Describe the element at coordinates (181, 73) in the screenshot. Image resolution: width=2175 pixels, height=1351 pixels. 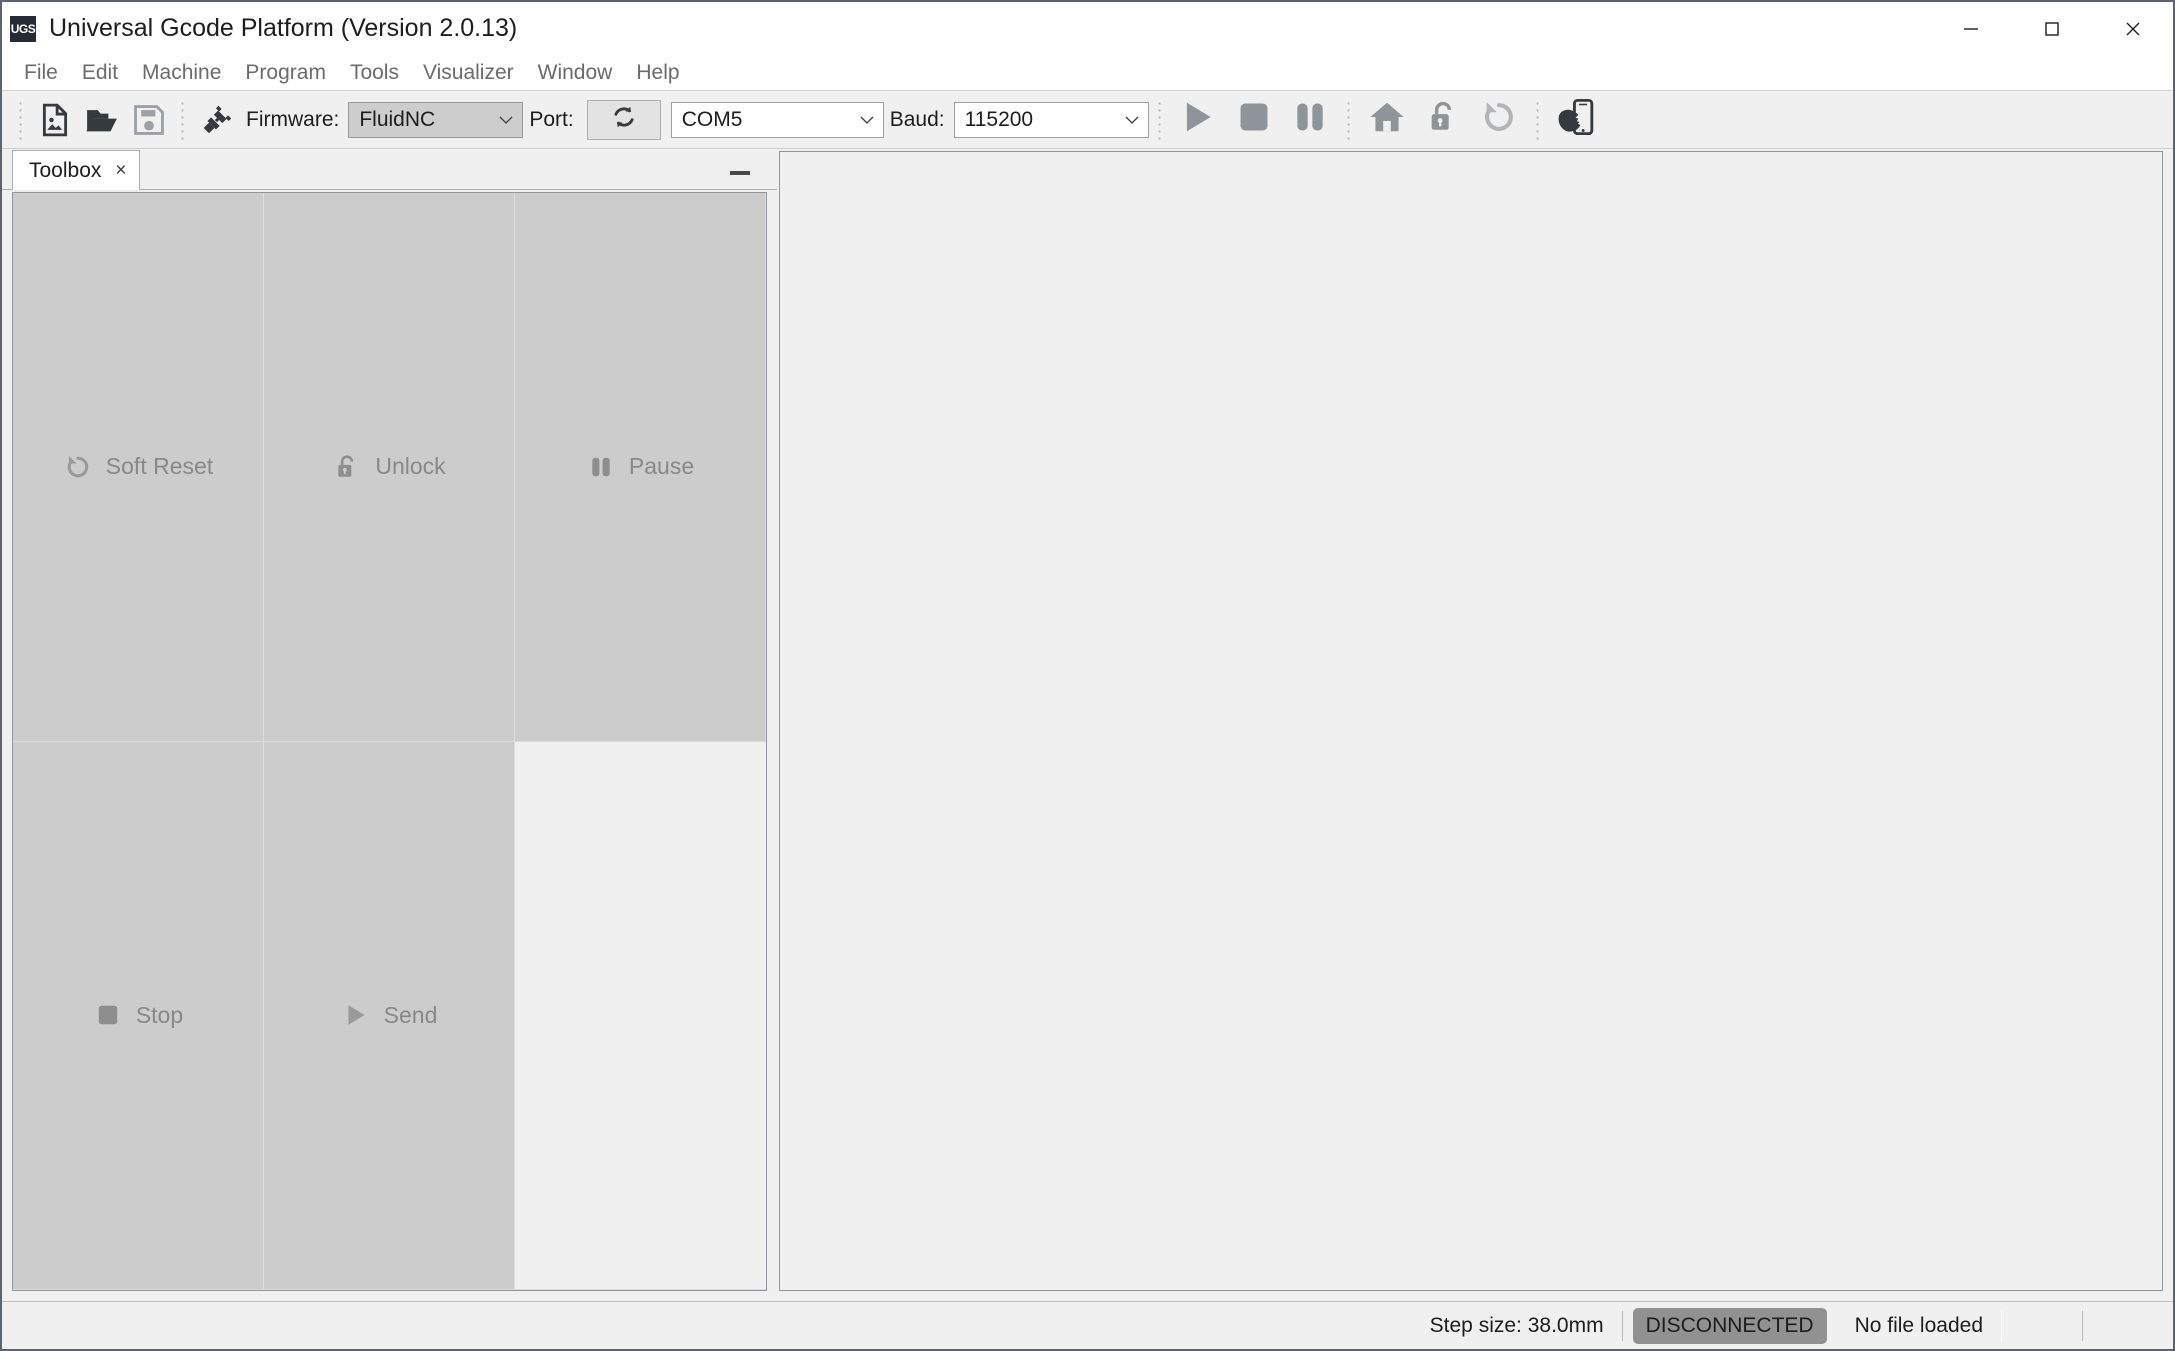
I see `menu-item-machine: Machine` at that location.